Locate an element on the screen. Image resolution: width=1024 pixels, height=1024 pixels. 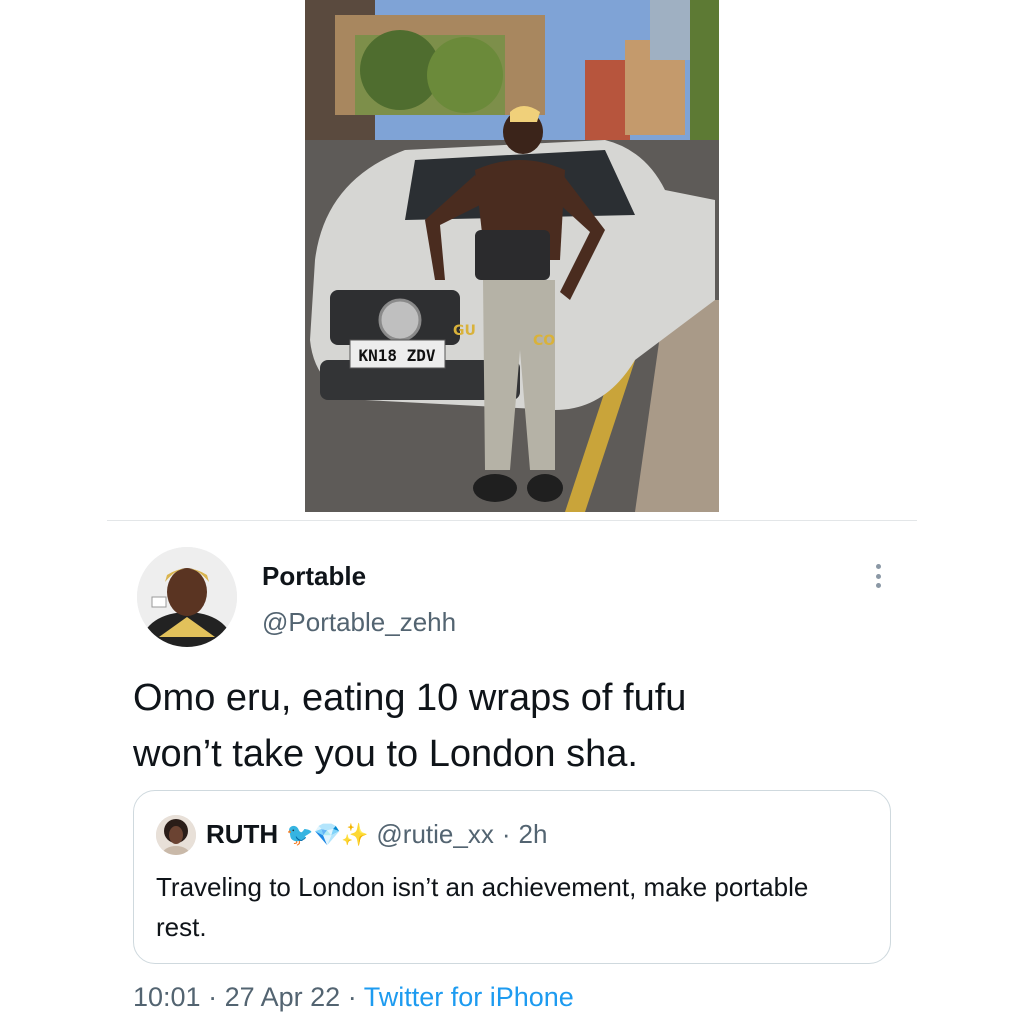
avatar-portable-image is located at coordinates (187, 597).